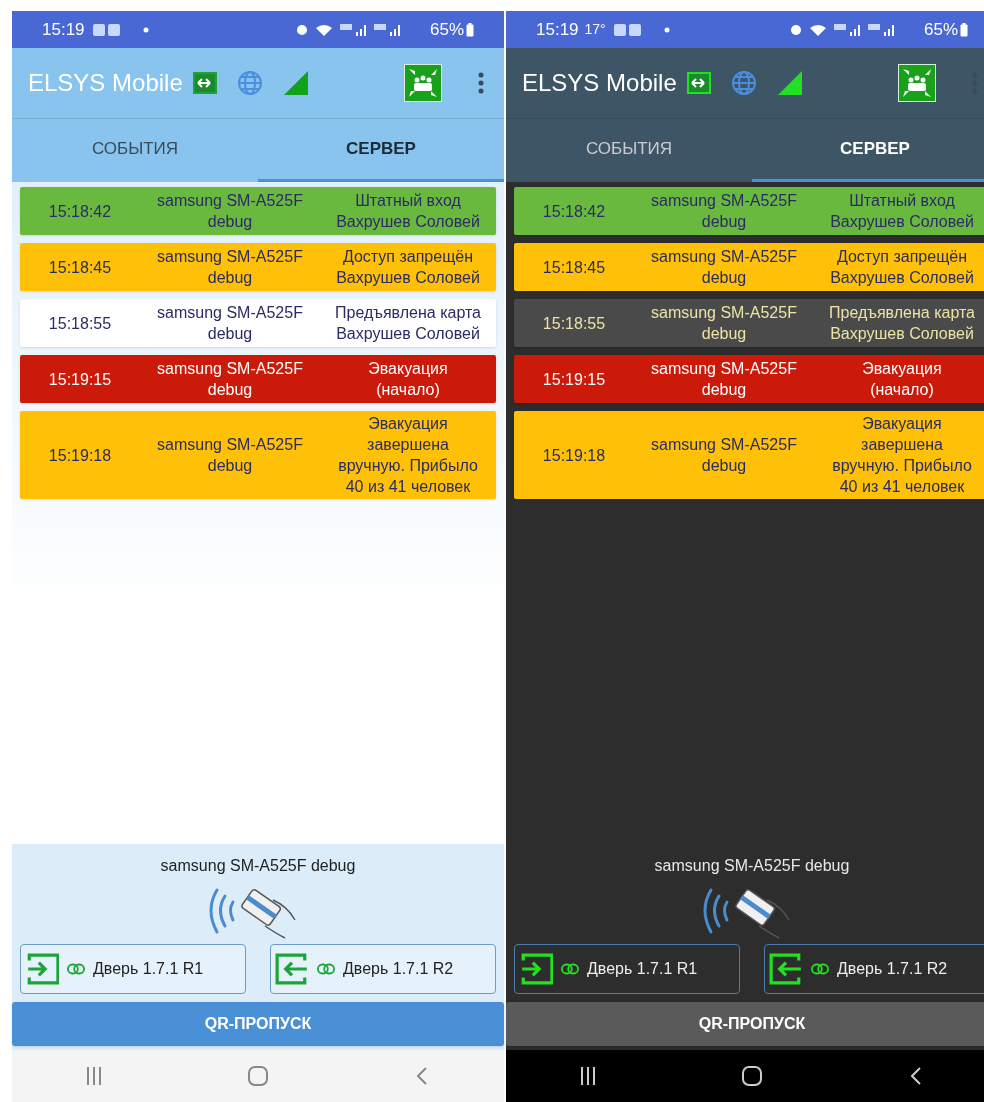 Image resolution: width=984 pixels, height=1102 pixels. What do you see at coordinates (481, 83) in the screenshot?
I see `menu-icon` at bounding box center [481, 83].